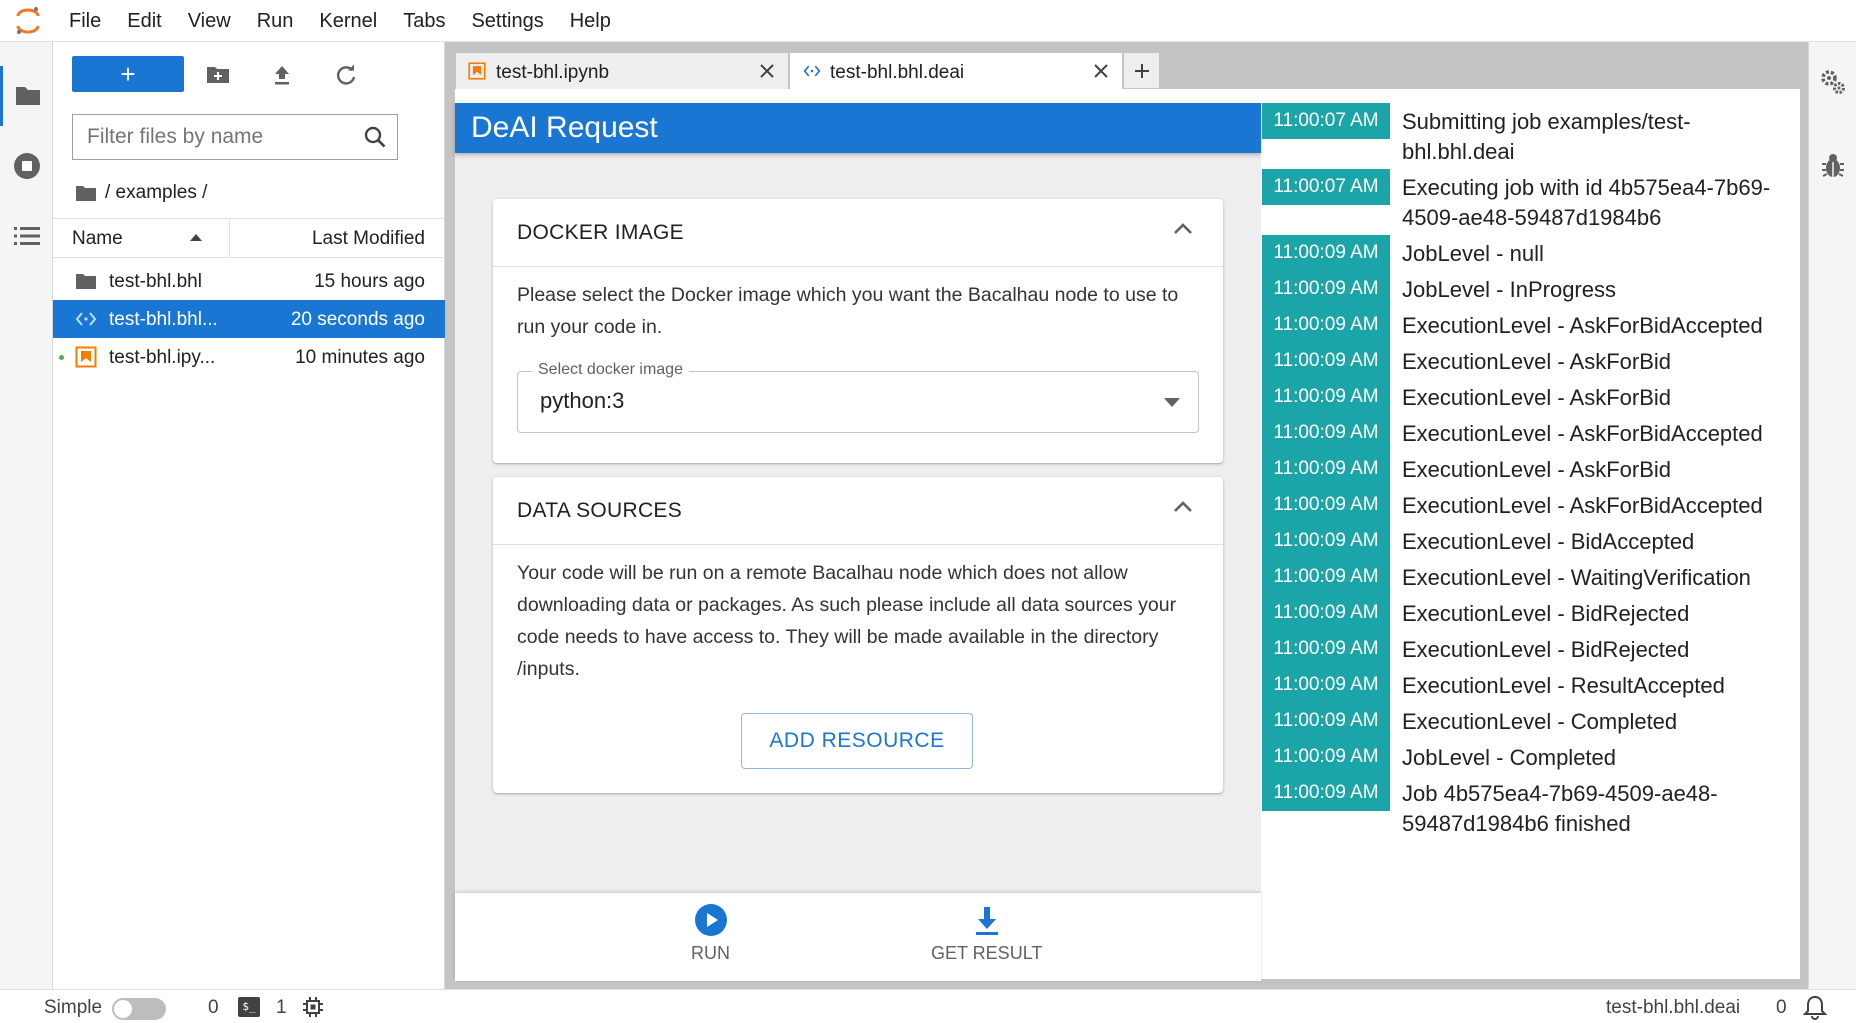 The height and width of the screenshot is (1023, 1856). What do you see at coordinates (144, 21) in the screenshot?
I see `menu-edit: Edit` at bounding box center [144, 21].